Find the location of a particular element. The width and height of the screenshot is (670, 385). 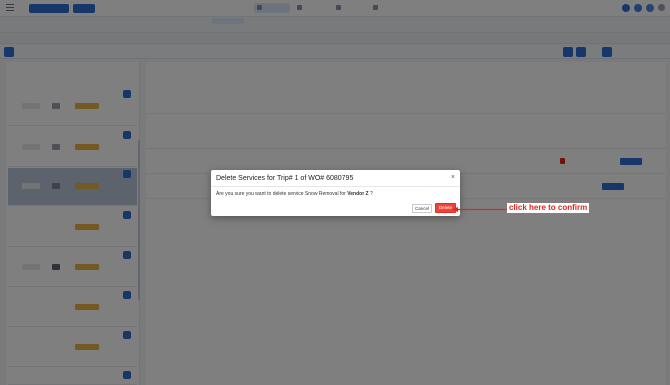

close-icon: × is located at coordinates (453, 178).